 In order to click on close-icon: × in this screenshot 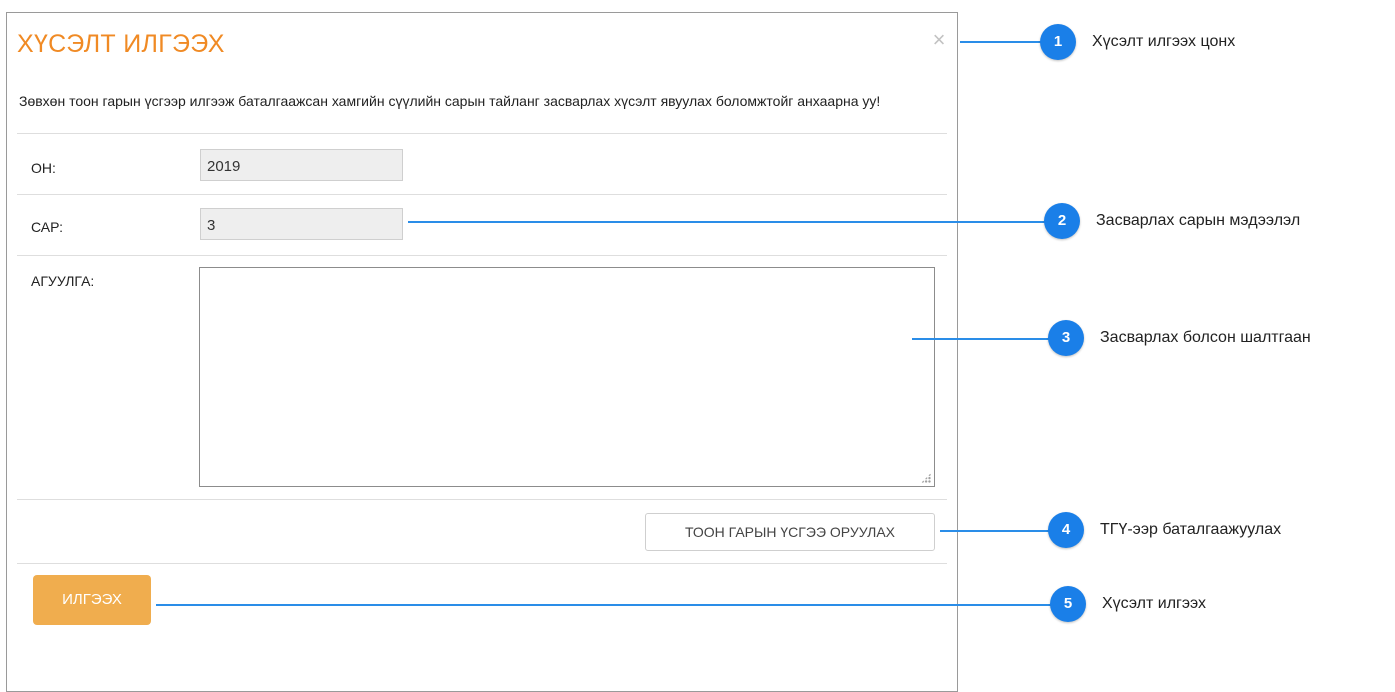, I will do `click(939, 40)`.